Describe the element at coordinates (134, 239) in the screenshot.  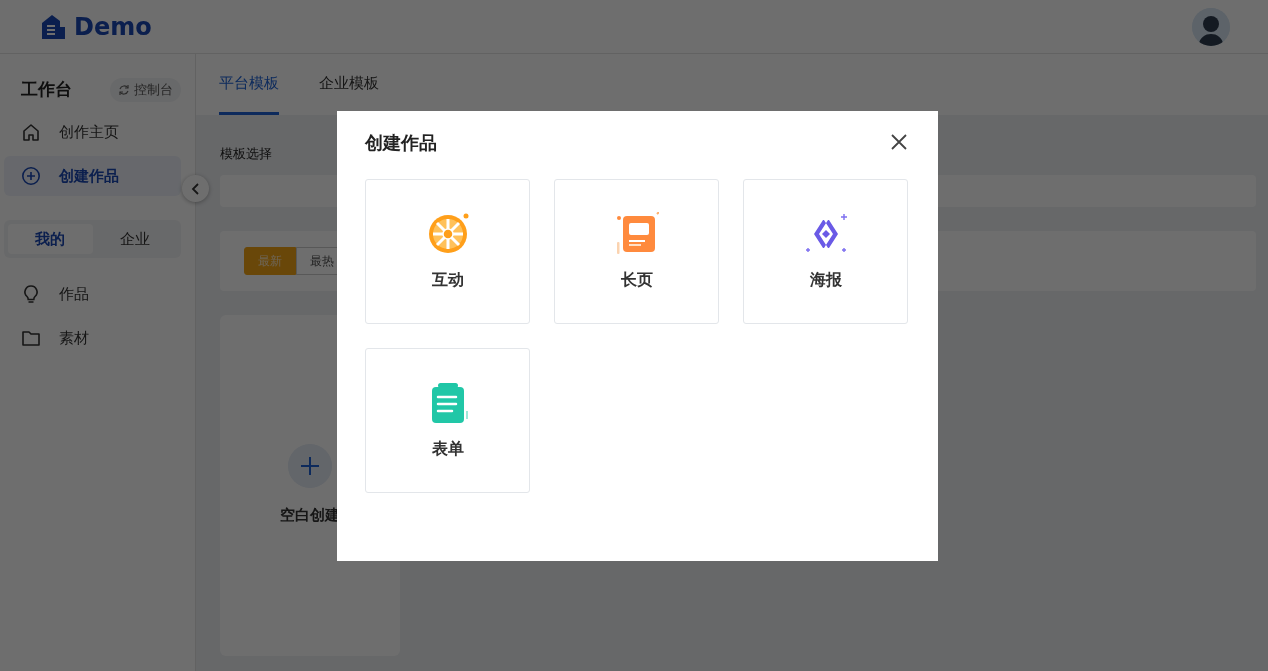
I see `scope-tab: 企业` at that location.